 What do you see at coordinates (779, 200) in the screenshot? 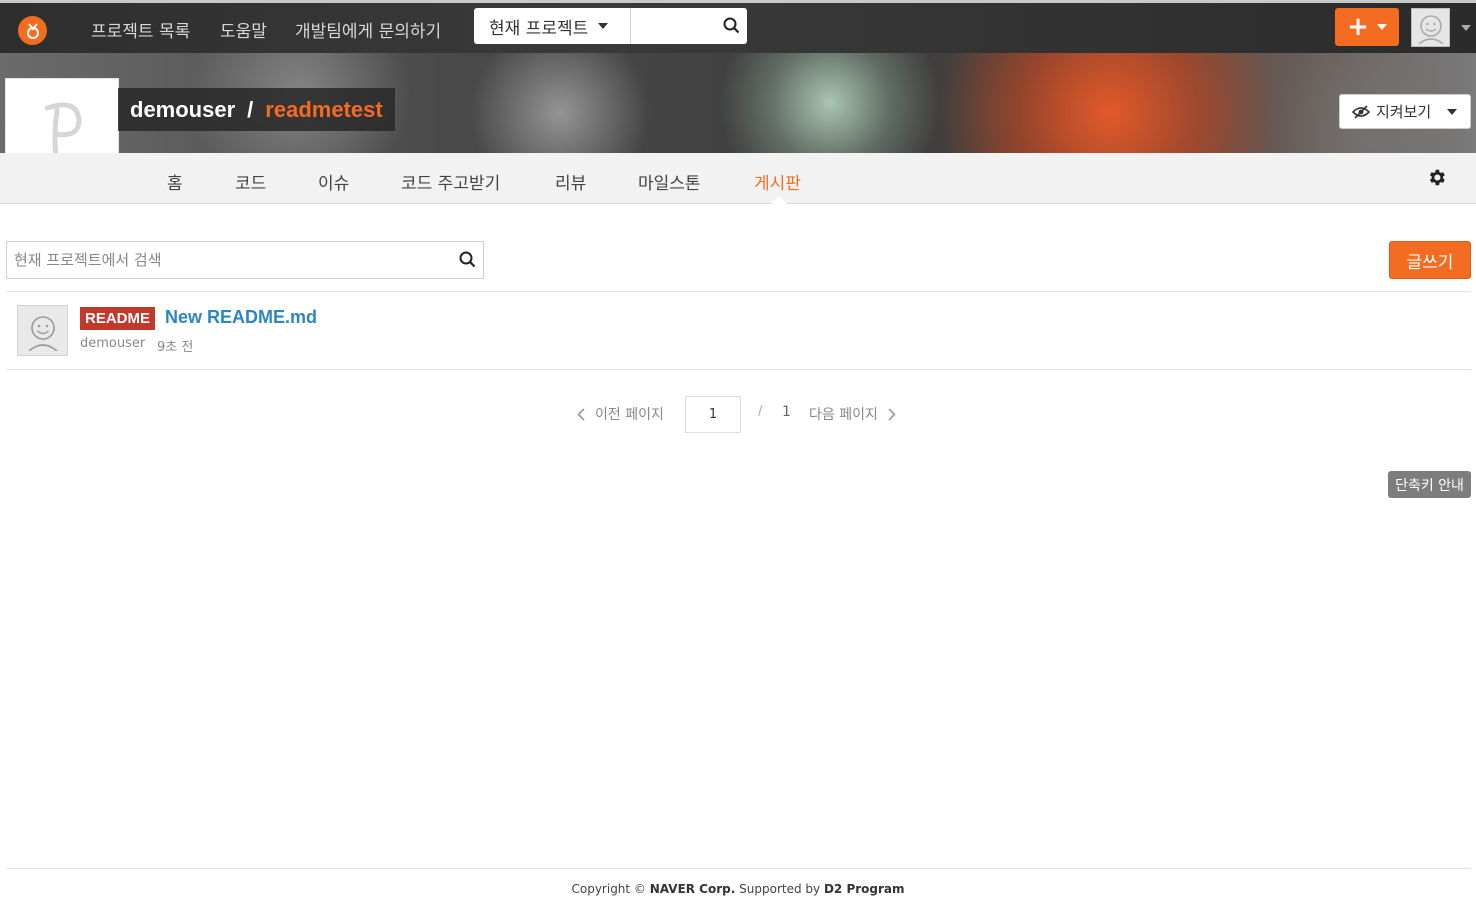
I see `active-tab-indicator` at bounding box center [779, 200].